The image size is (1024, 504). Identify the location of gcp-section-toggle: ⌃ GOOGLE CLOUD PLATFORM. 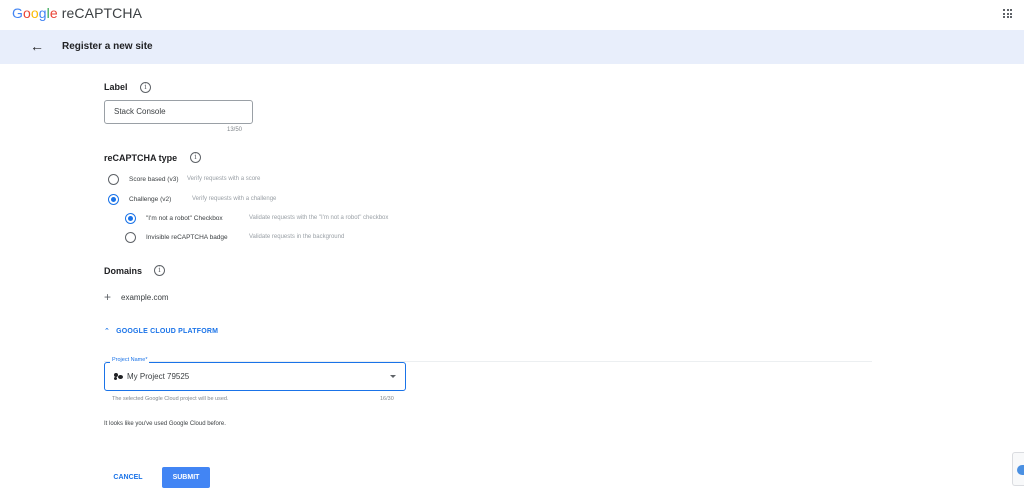
(161, 331).